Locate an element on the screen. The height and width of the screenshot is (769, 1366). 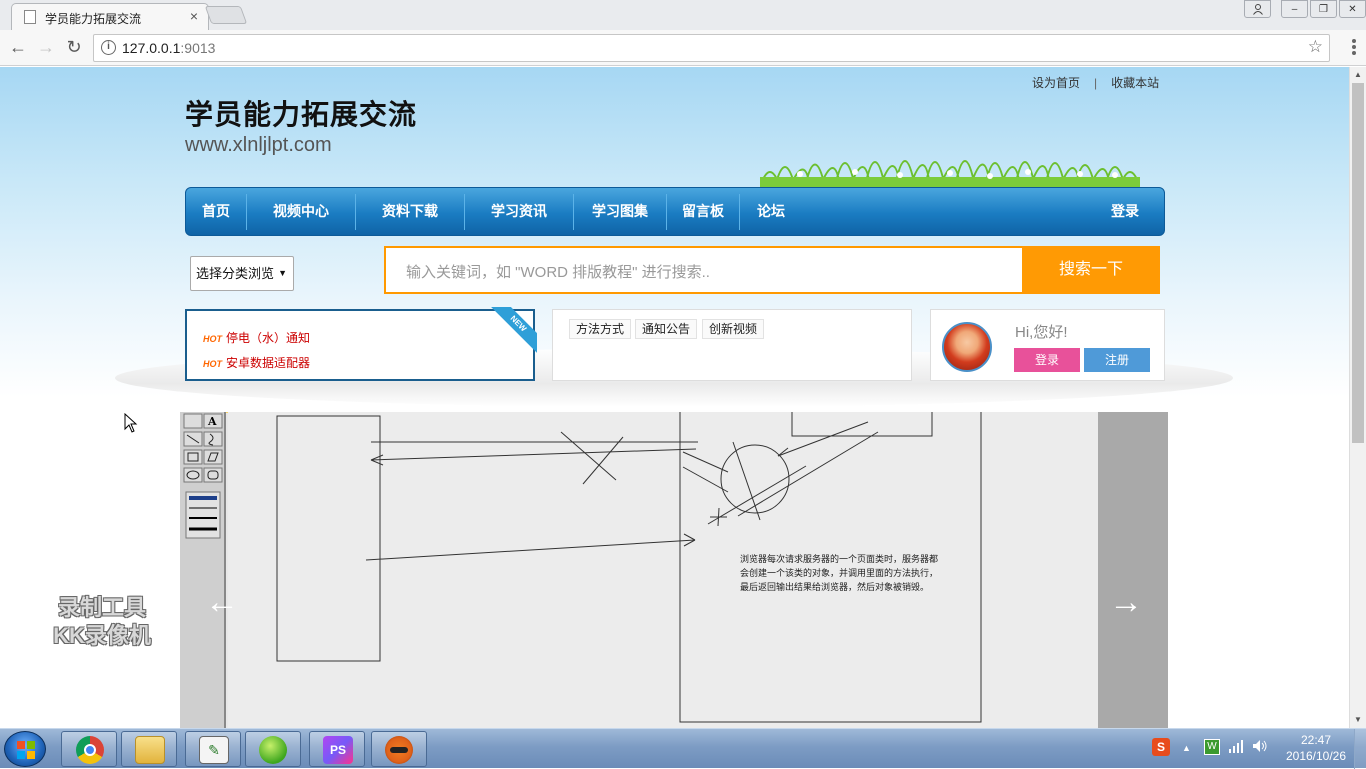
tab-methods: 方法方式 is located at coordinates (600, 329).